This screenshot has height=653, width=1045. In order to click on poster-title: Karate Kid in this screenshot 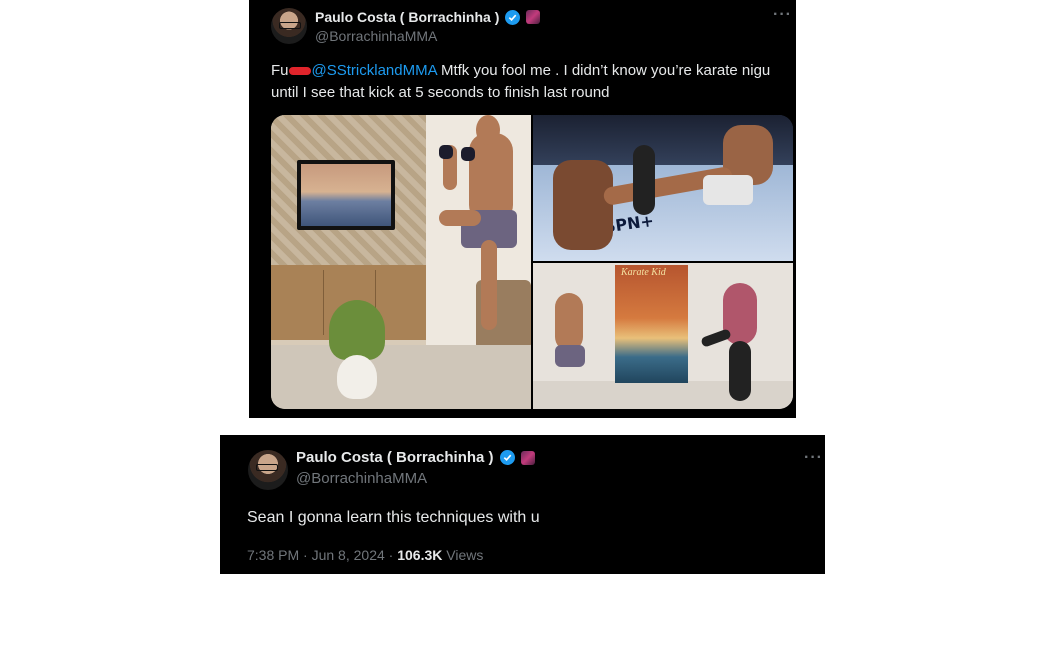, I will do `click(643, 272)`.